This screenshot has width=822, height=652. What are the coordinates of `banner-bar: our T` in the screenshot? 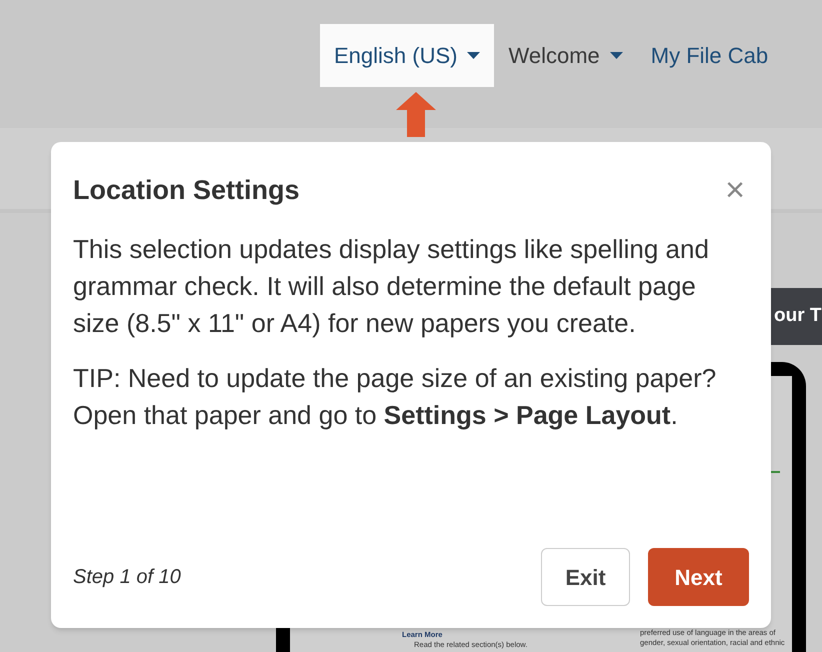 It's located at (796, 316).